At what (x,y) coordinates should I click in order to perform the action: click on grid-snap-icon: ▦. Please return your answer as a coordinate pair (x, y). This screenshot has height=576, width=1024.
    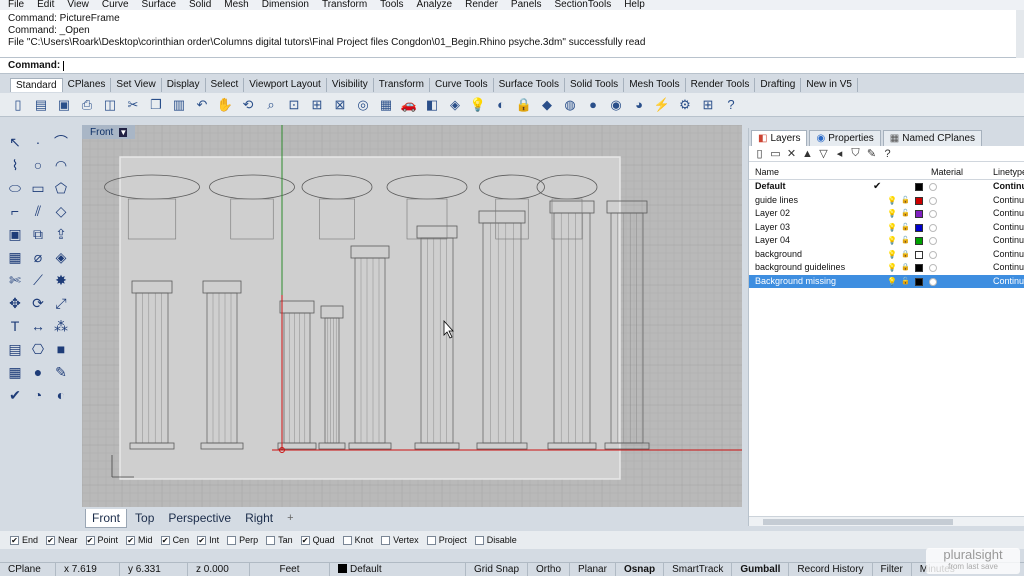
    Looking at the image, I should click on (15, 372).